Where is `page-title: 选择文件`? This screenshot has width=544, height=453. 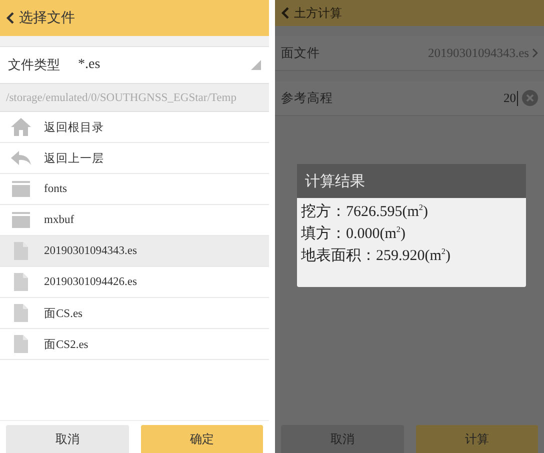
page-title: 选择文件 is located at coordinates (47, 18).